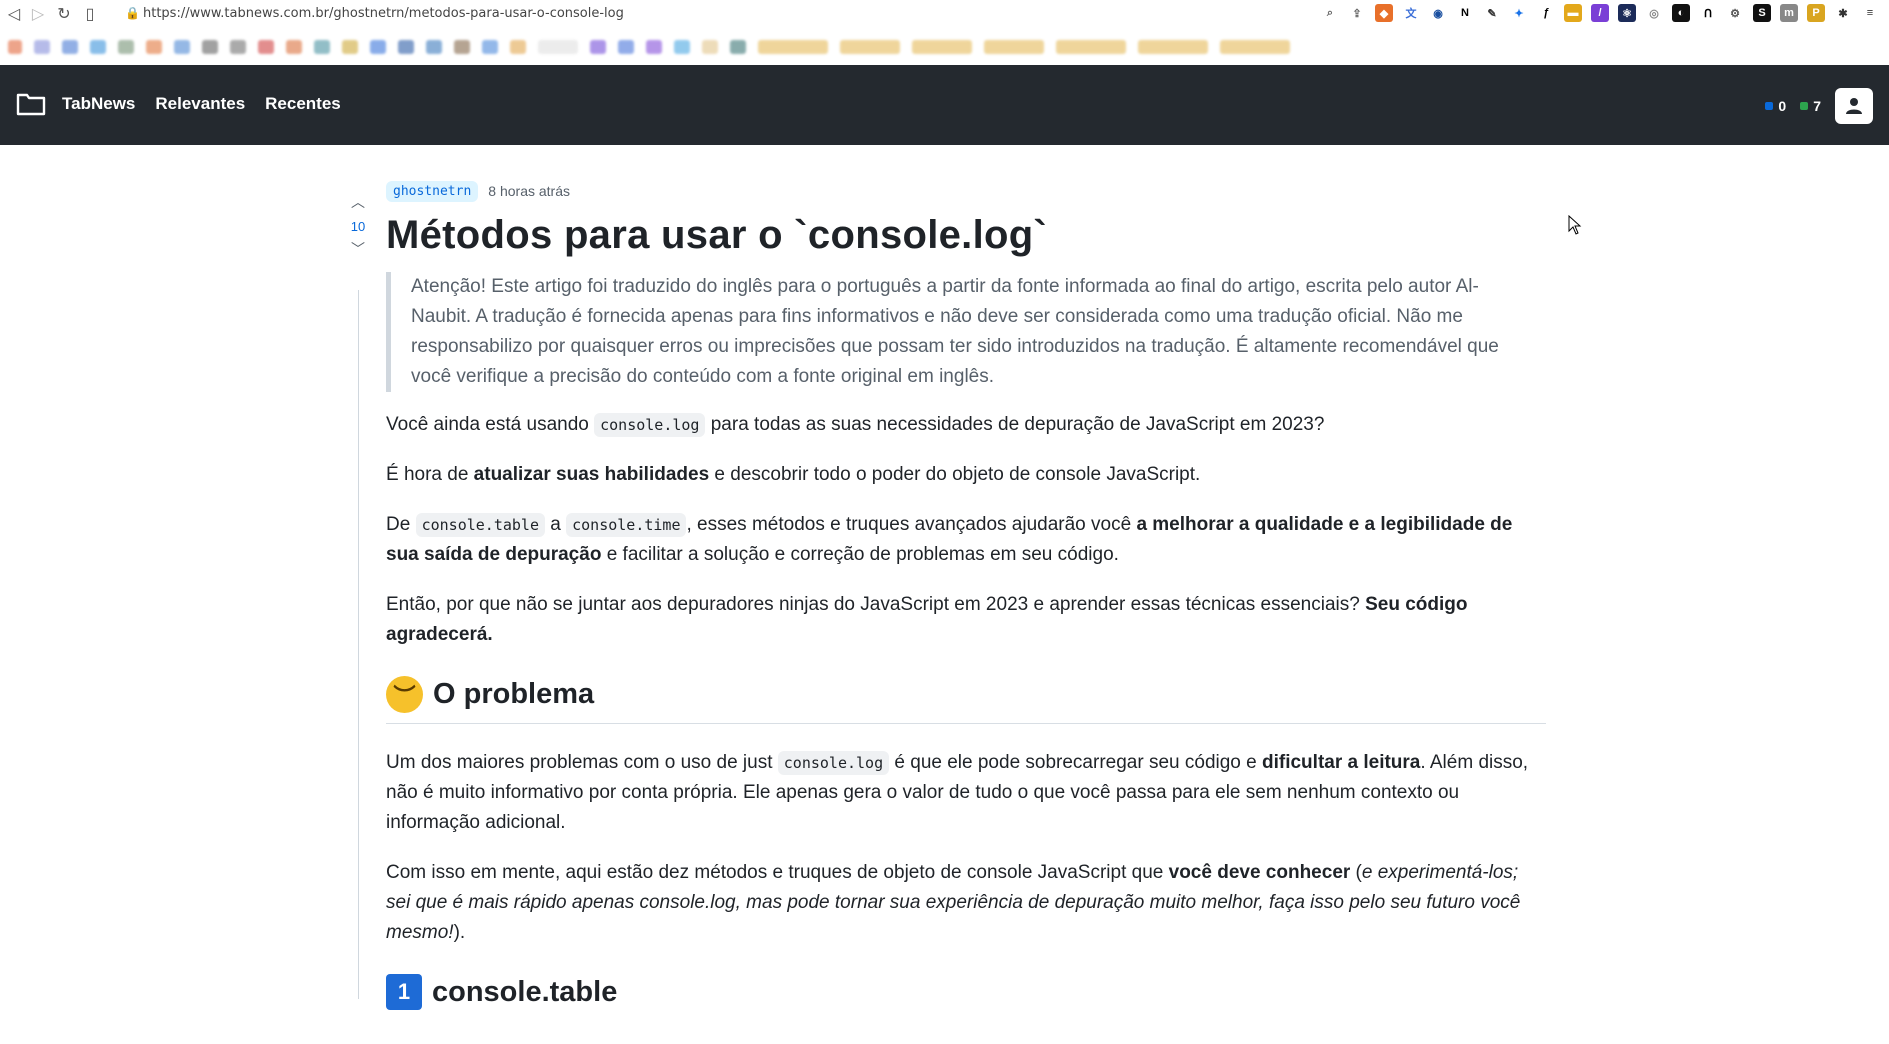 The height and width of the screenshot is (1044, 1889). Describe the element at coordinates (98, 104) in the screenshot. I see `site-name-link: TabNews` at that location.